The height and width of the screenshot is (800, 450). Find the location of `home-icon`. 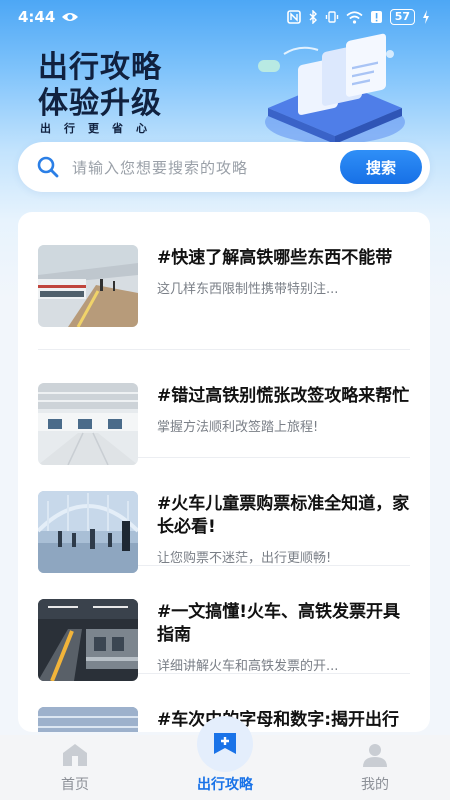

home-icon is located at coordinates (75, 755).